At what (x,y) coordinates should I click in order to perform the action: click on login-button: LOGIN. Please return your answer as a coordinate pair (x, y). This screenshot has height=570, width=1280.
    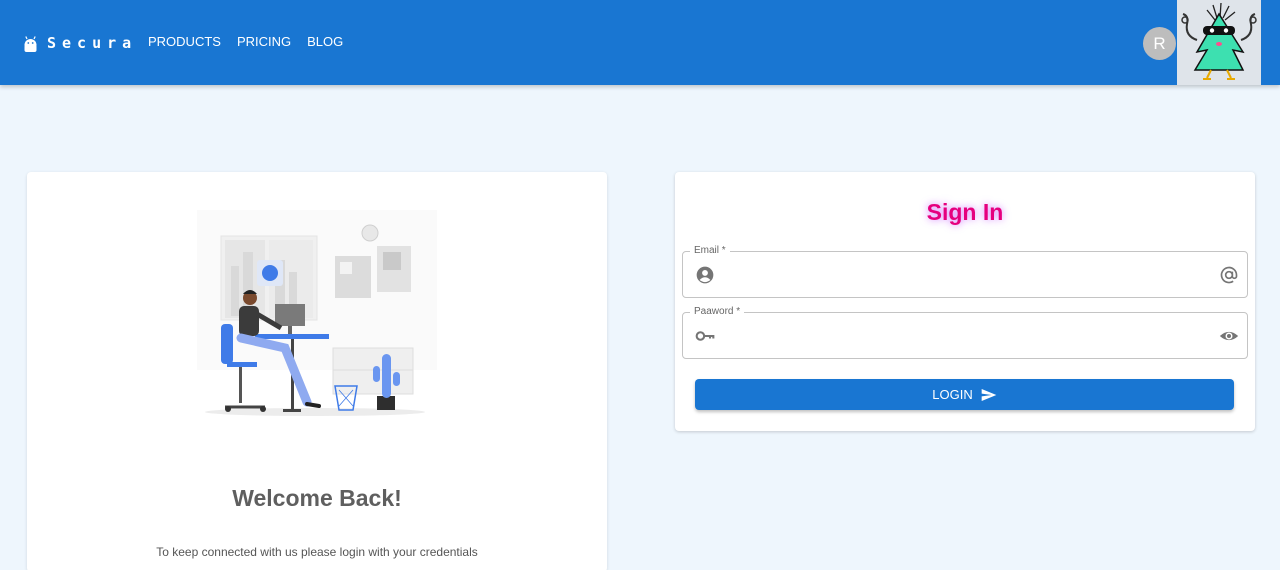
    Looking at the image, I should click on (964, 394).